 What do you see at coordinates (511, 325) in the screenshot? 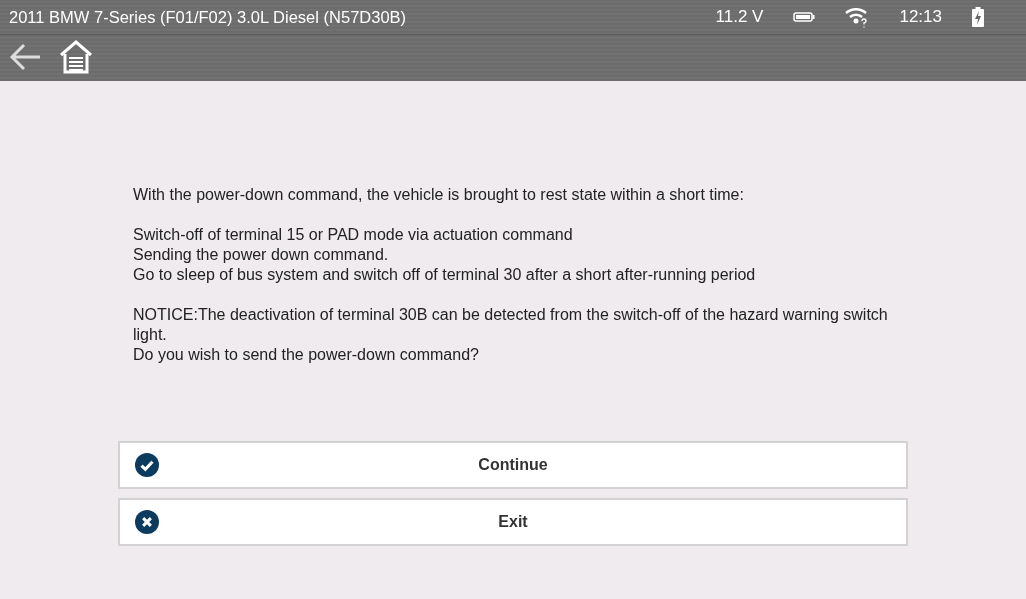
I see `message-text: NOTICE:The deactivation of terminal 30B can be detected from the switch-off of the hazard warning switch light.` at bounding box center [511, 325].